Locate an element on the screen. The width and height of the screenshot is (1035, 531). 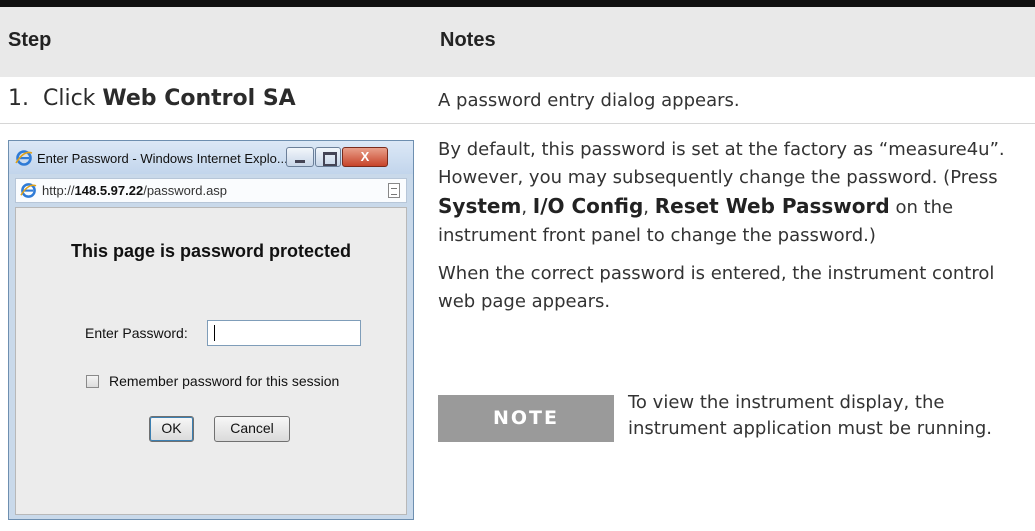
url-path: /password.asp is located at coordinates (185, 190).